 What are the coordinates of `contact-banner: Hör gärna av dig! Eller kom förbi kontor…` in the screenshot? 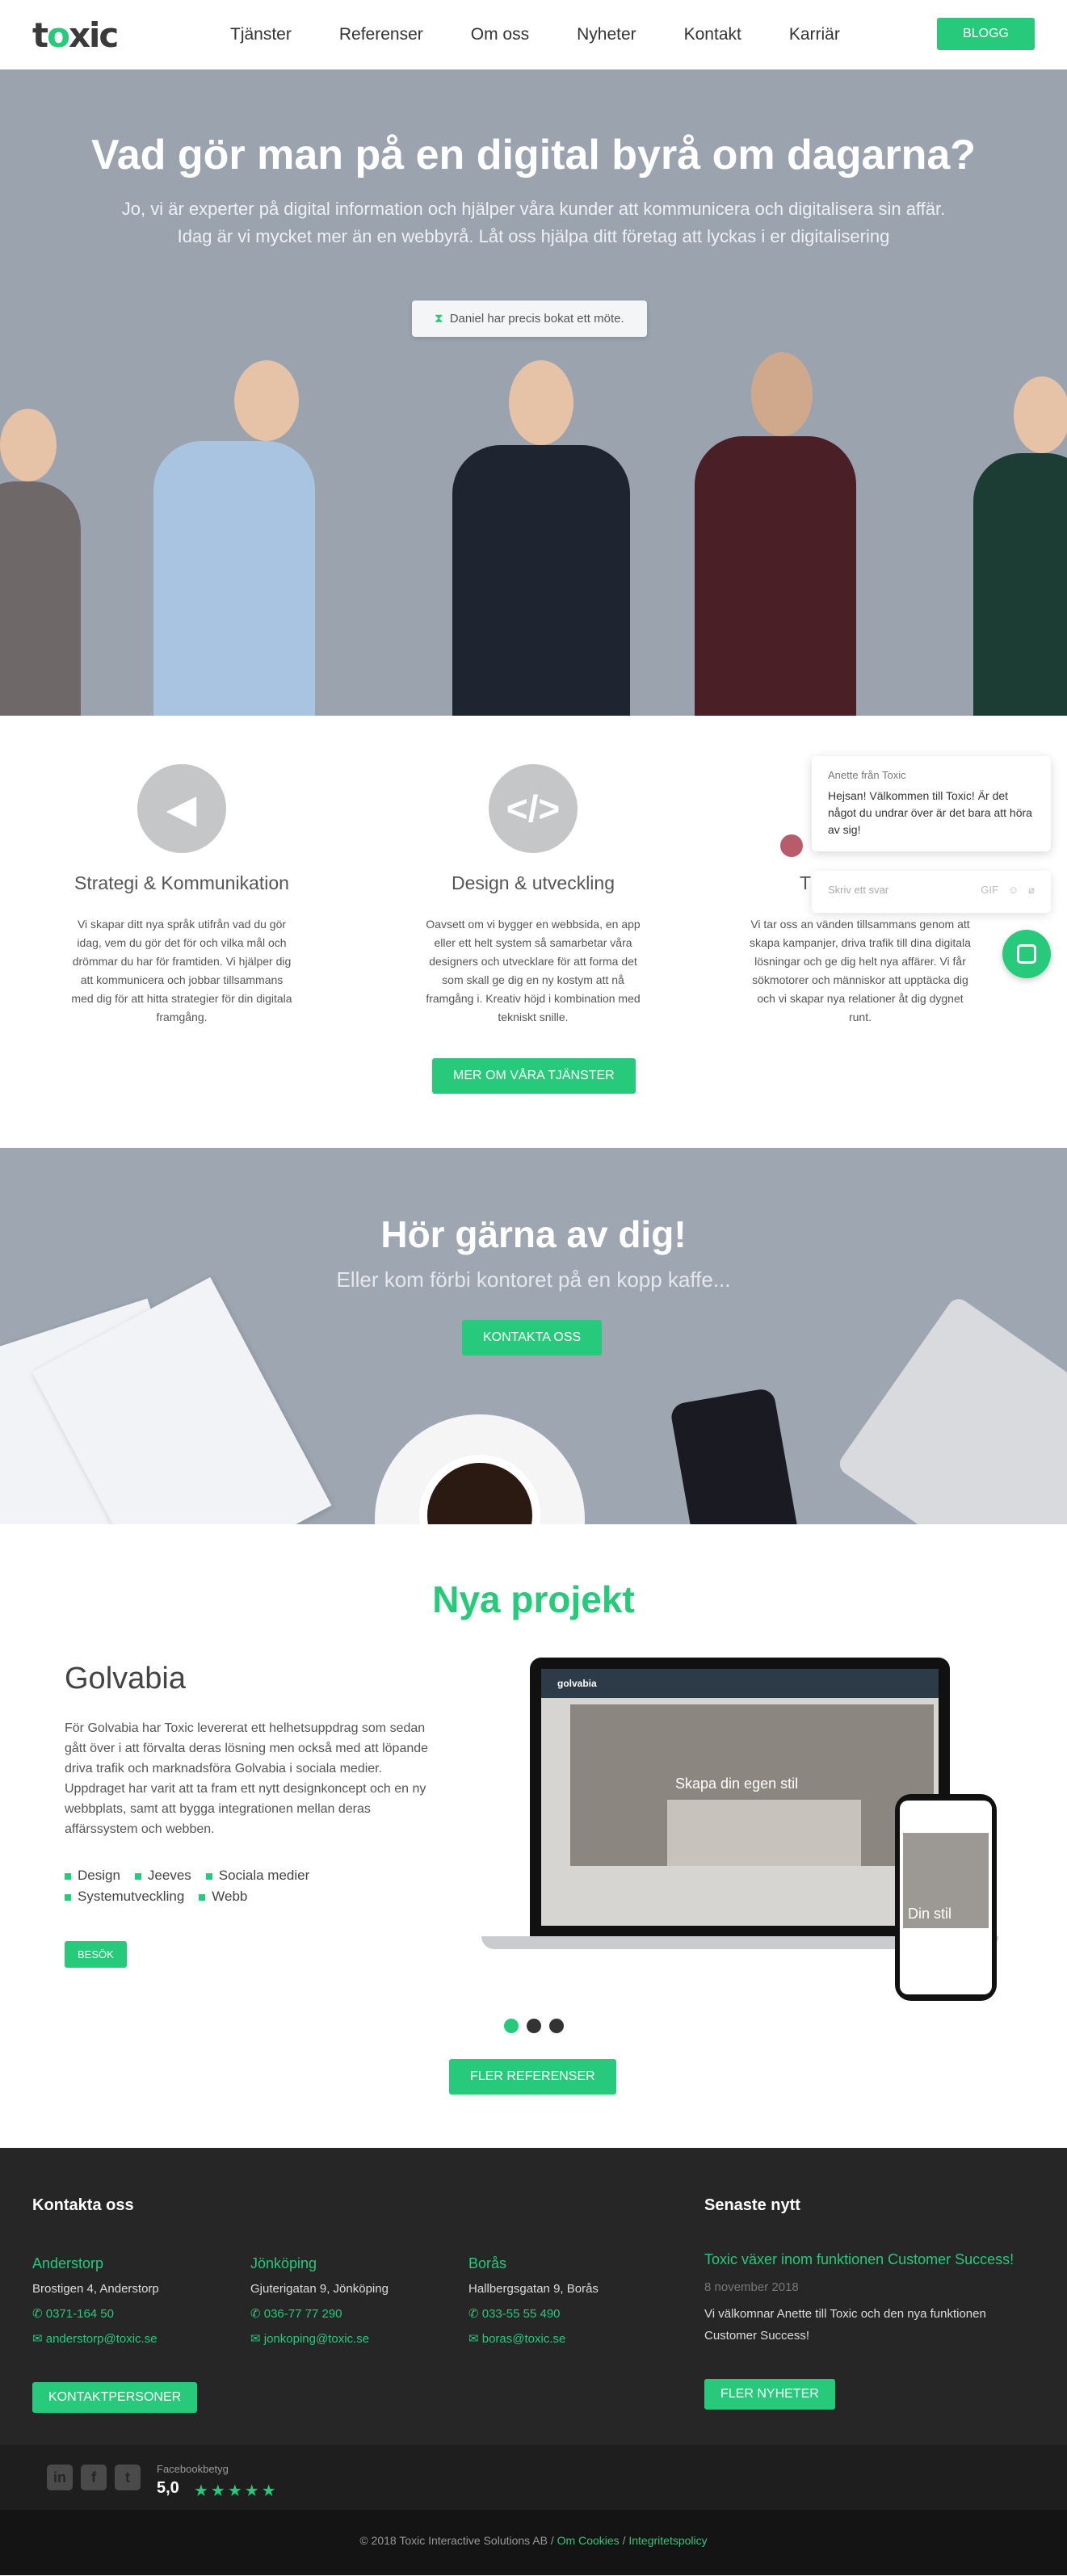 It's located at (533, 1336).